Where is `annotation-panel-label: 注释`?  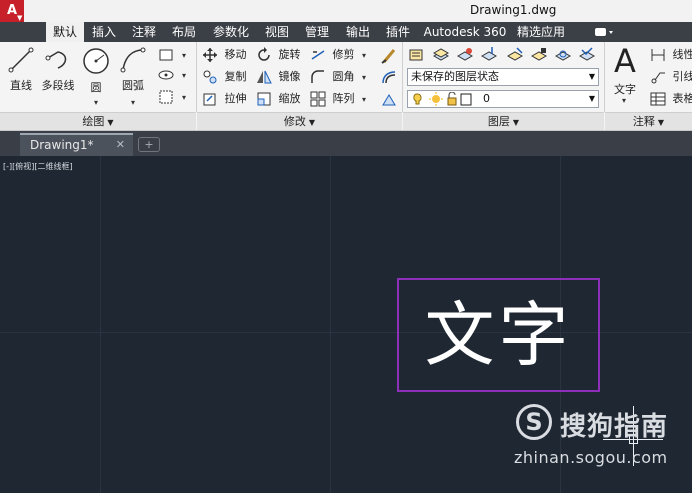 annotation-panel-label: 注释 is located at coordinates (643, 121).